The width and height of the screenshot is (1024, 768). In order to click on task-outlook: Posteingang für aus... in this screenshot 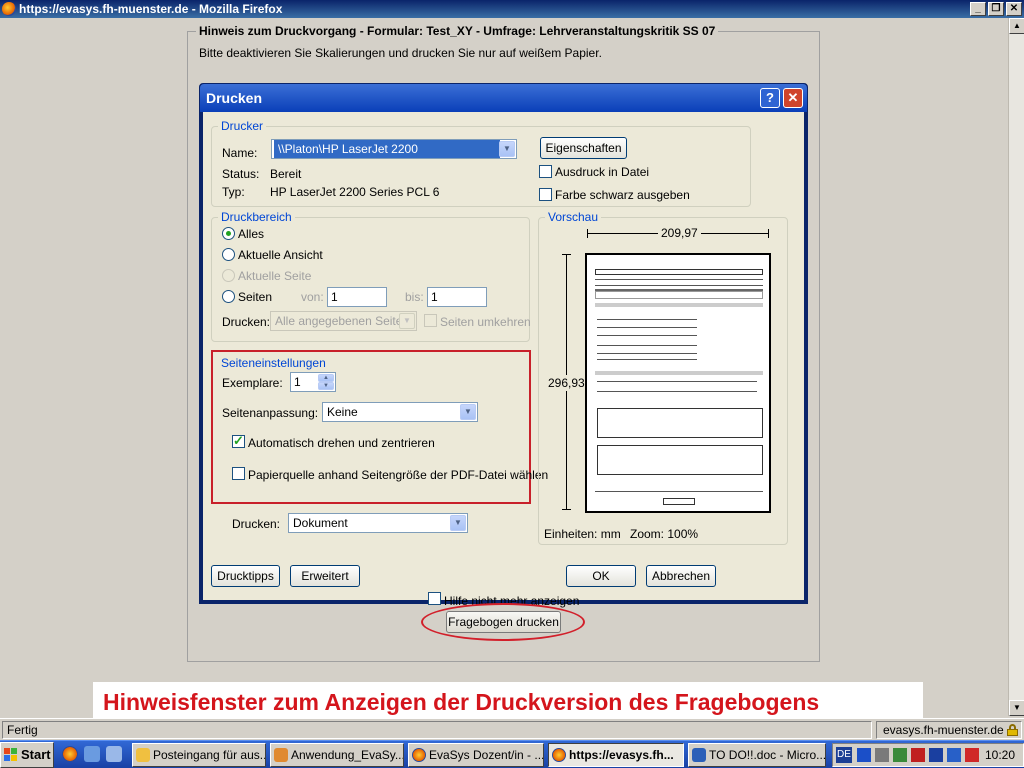, I will do `click(199, 755)`.